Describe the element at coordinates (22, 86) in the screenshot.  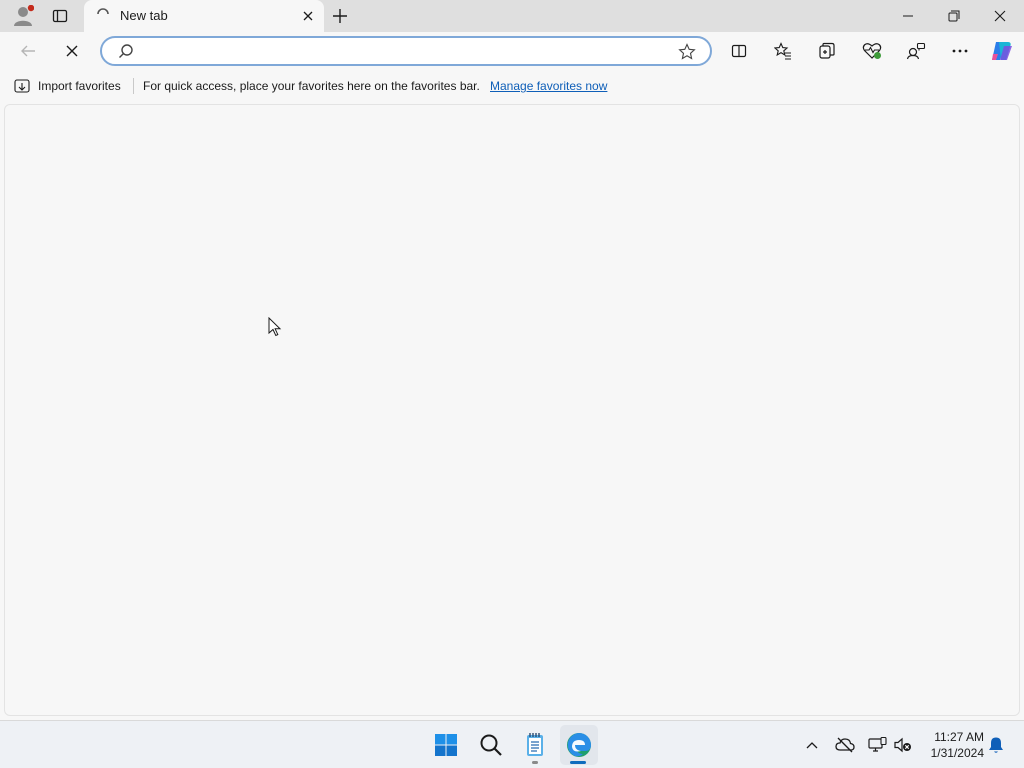
I see `import-favorites-icon` at that location.